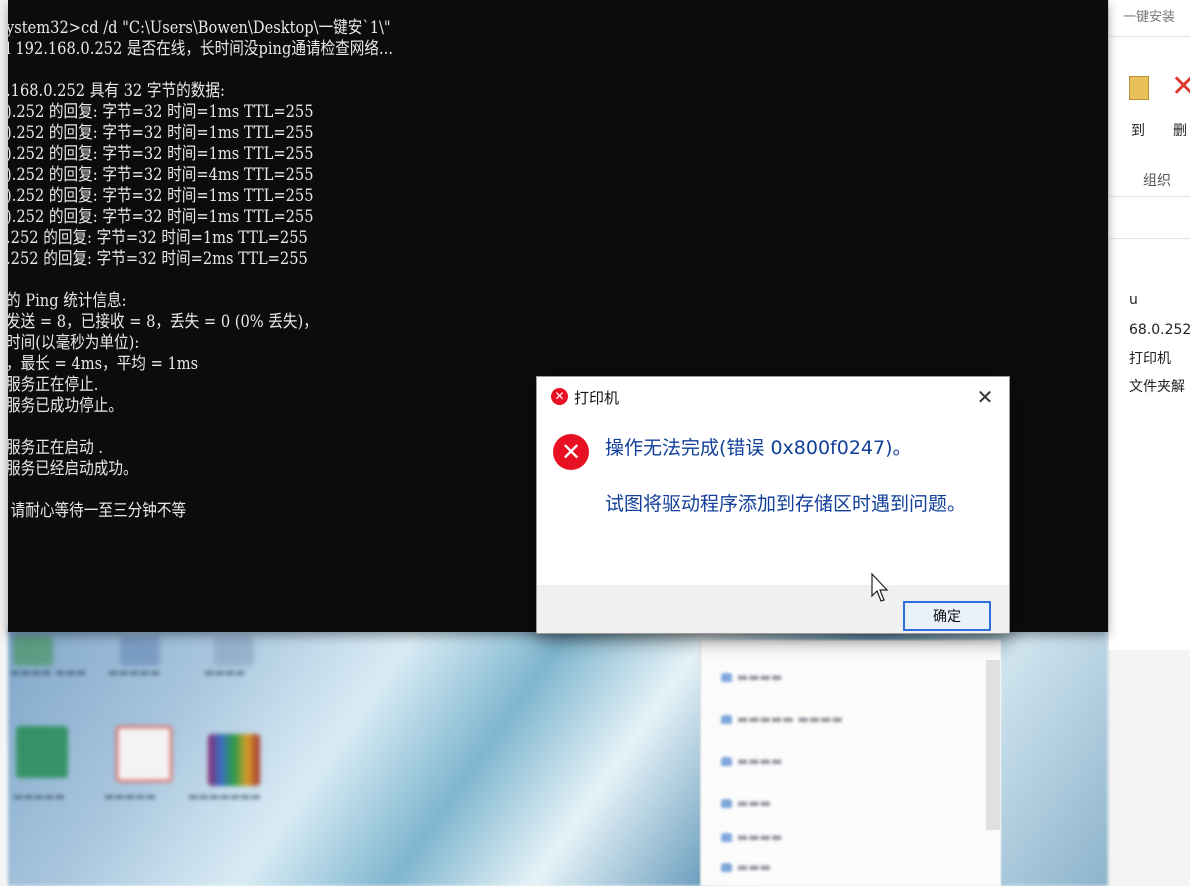 This screenshot has height=886, width=1190. I want to click on console-line: 发送 = 8，已接收 = 8，丢失 = 0 (0% 丢失)，, so click(163, 322).